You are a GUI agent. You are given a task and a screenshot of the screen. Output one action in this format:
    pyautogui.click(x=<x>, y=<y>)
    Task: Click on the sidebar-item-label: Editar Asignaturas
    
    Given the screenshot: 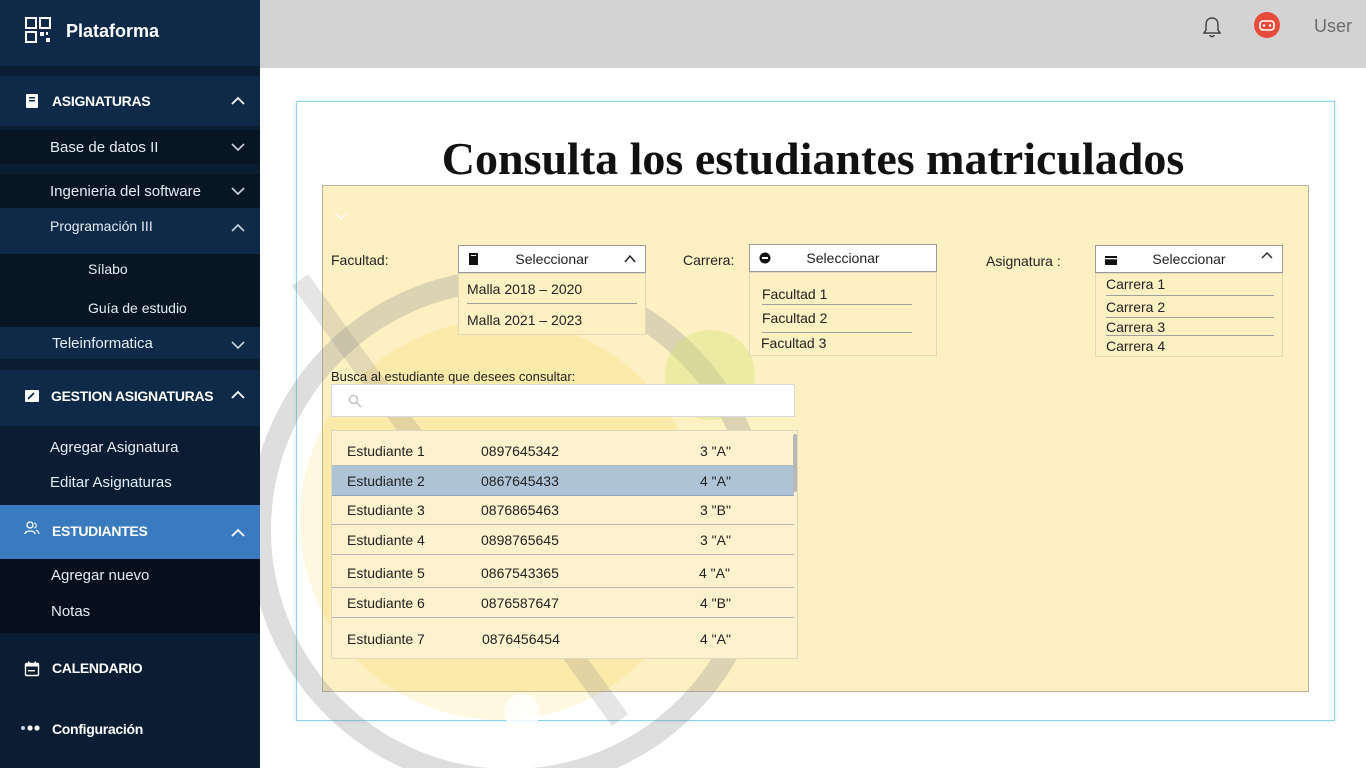 What is the action you would take?
    pyautogui.click(x=111, y=482)
    